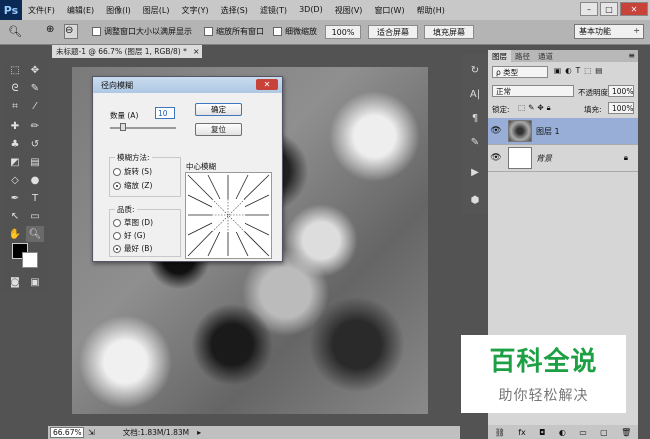 Image resolution: width=650 pixels, height=439 pixels. I want to click on quality-good-option: 好 (G), so click(129, 235).